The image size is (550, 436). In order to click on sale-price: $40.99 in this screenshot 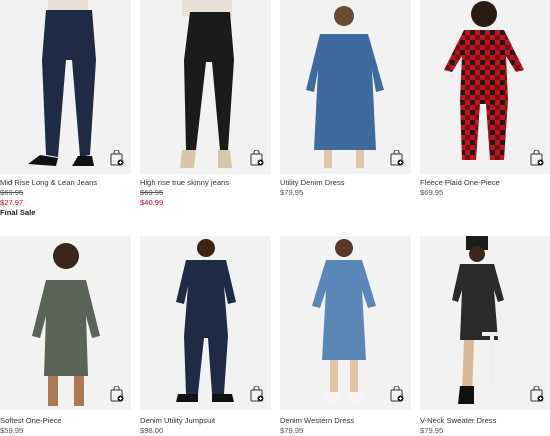, I will do `click(152, 202)`.